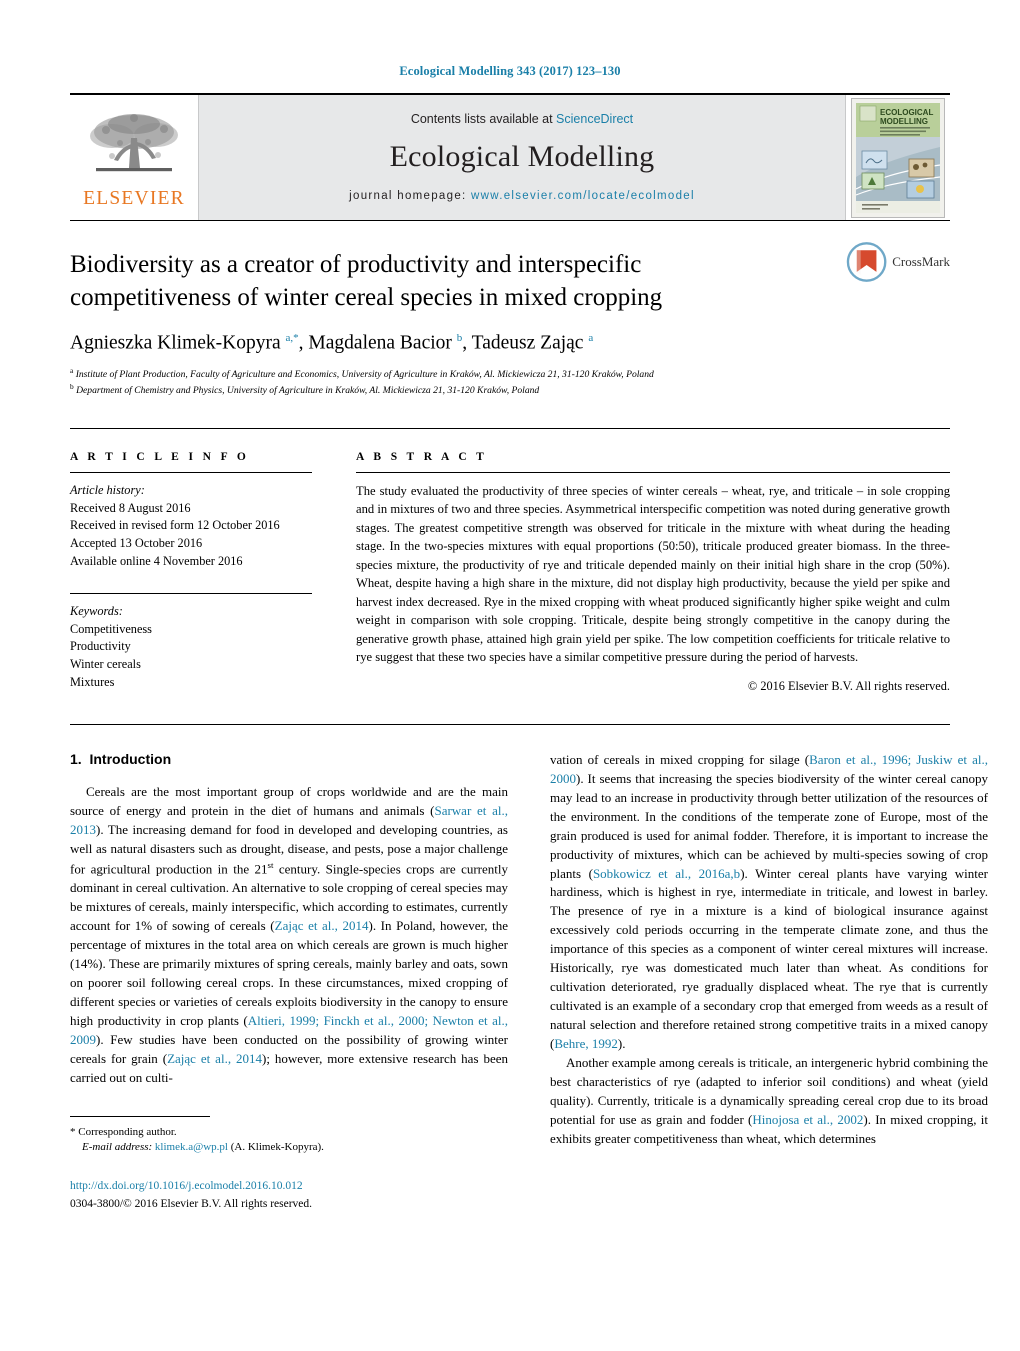 The width and height of the screenshot is (1020, 1351). I want to click on journal-cover-container: ECOLOGICAL MODELLING, so click(898, 157).